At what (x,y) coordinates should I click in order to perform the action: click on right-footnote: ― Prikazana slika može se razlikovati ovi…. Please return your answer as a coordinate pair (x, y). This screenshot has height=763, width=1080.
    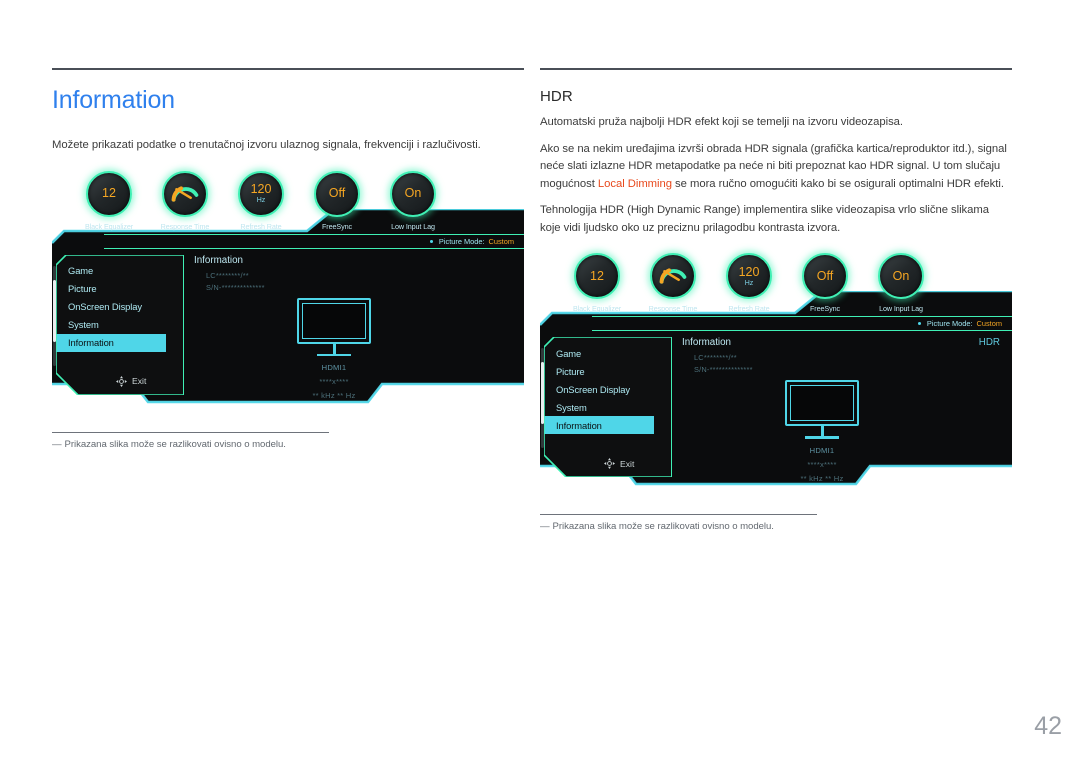
    Looking at the image, I should click on (776, 526).